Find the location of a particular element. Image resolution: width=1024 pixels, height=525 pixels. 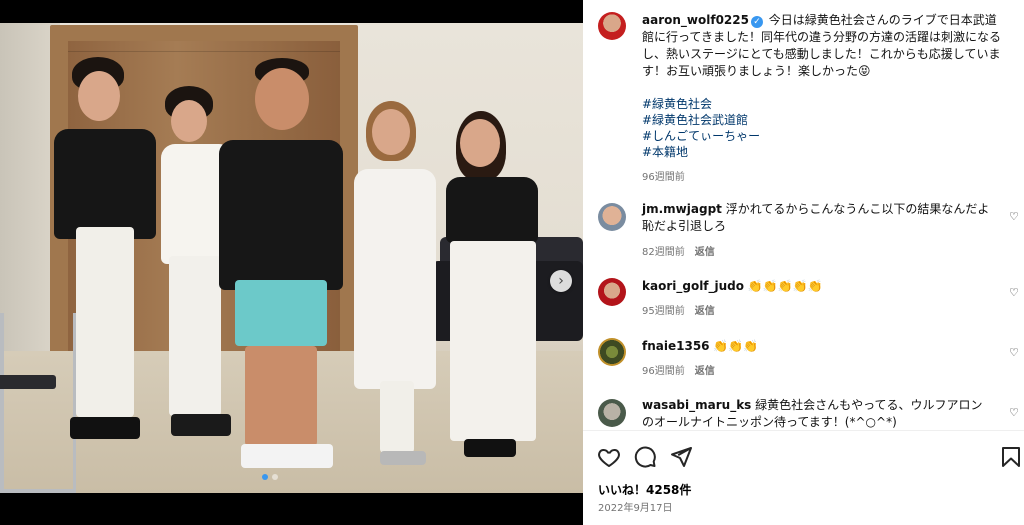

comment-meta: 82週間前 返信 is located at coordinates (683, 250).